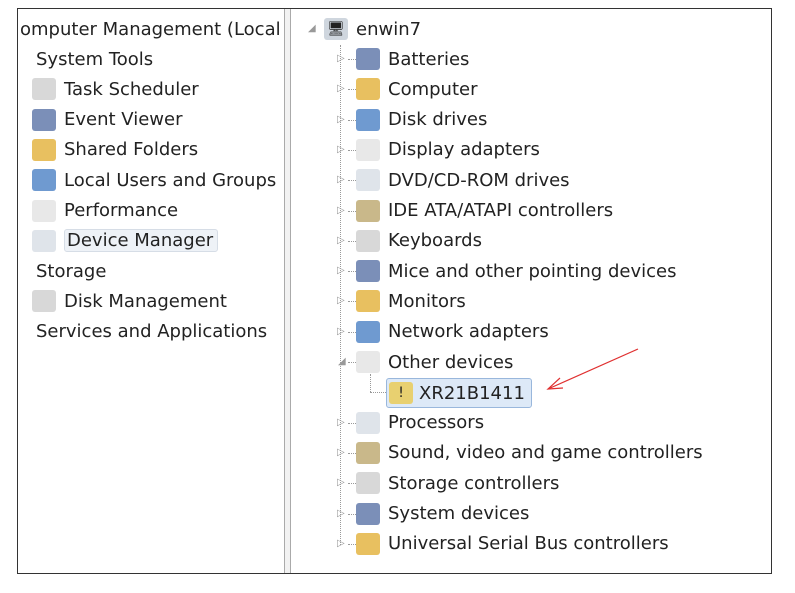  I want to click on tree-item-label: Services and Applications, so click(152, 332).